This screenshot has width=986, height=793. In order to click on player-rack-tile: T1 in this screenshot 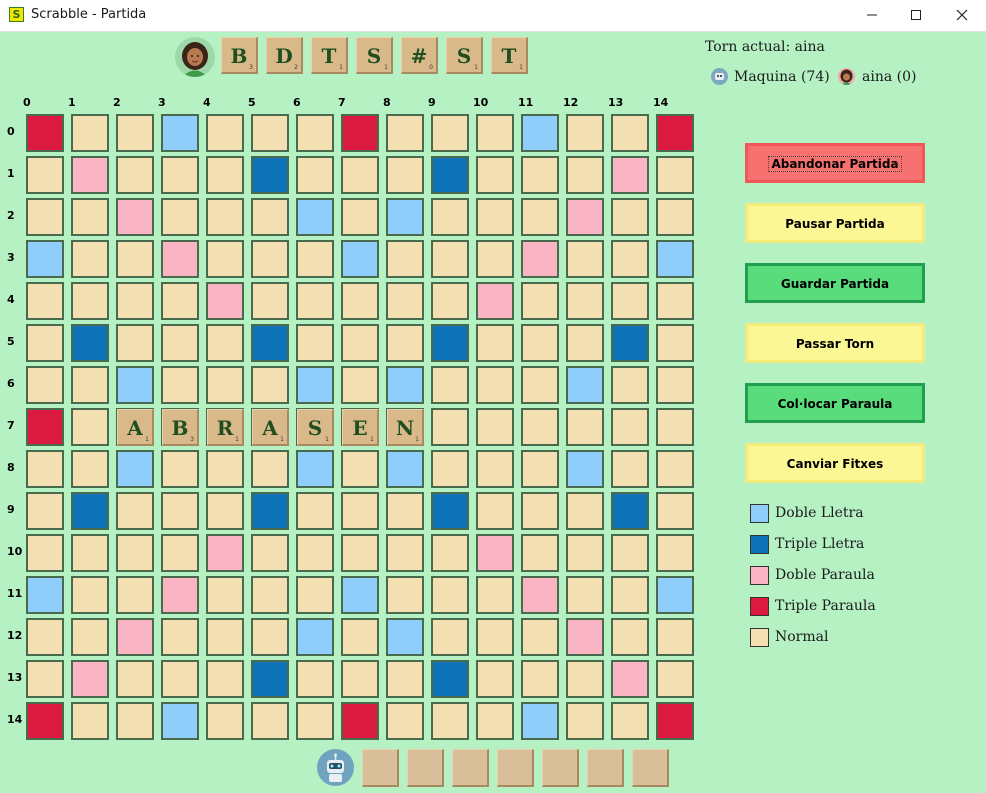, I will do `click(509, 55)`.